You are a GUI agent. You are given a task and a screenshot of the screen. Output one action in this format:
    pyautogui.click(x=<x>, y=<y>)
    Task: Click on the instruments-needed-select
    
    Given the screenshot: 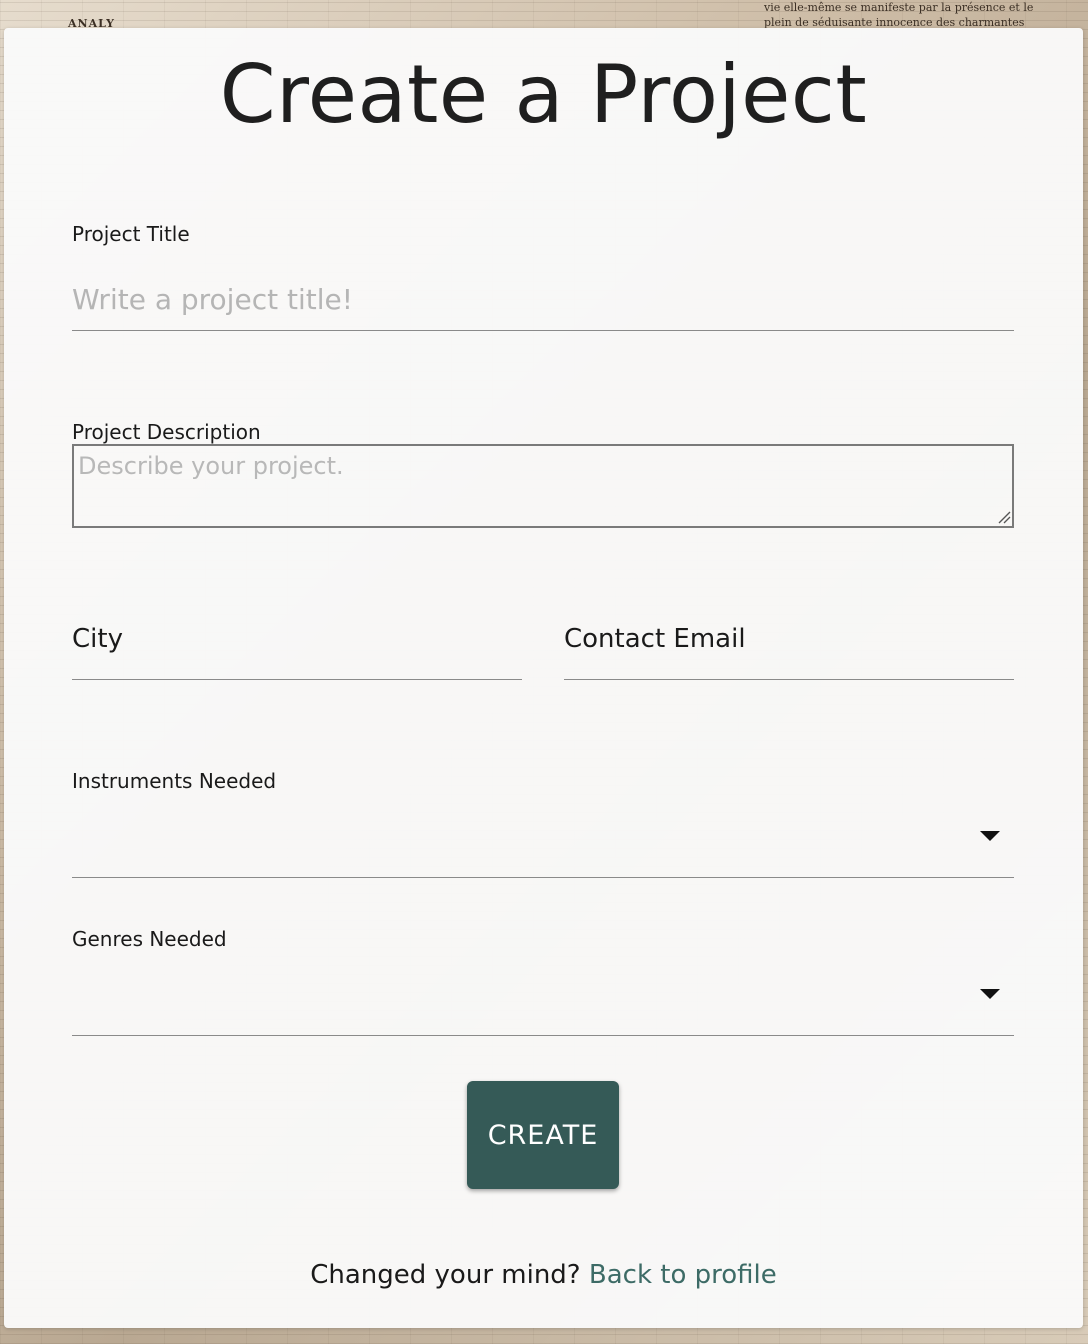 What is the action you would take?
    pyautogui.click(x=543, y=841)
    